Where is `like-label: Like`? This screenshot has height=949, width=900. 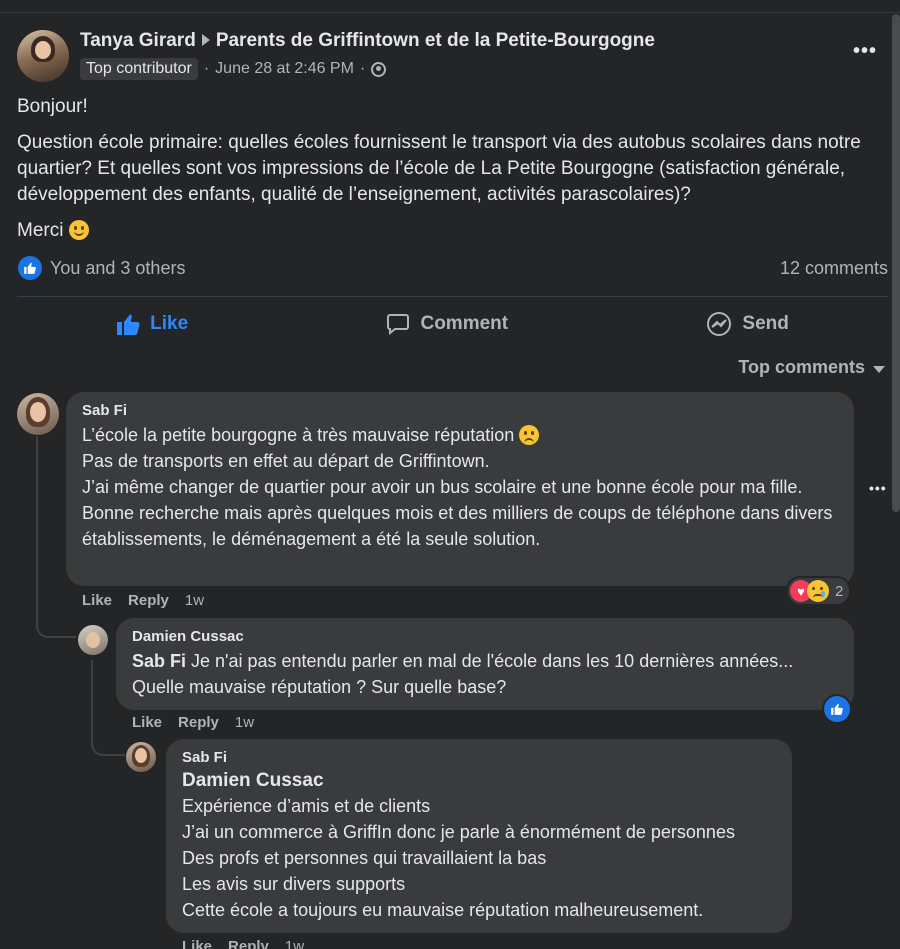
like-label: Like is located at coordinates (169, 323).